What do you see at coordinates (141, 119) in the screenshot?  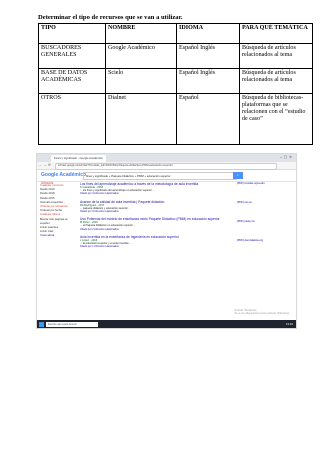 I see `cell-nombre: Dialnet` at bounding box center [141, 119].